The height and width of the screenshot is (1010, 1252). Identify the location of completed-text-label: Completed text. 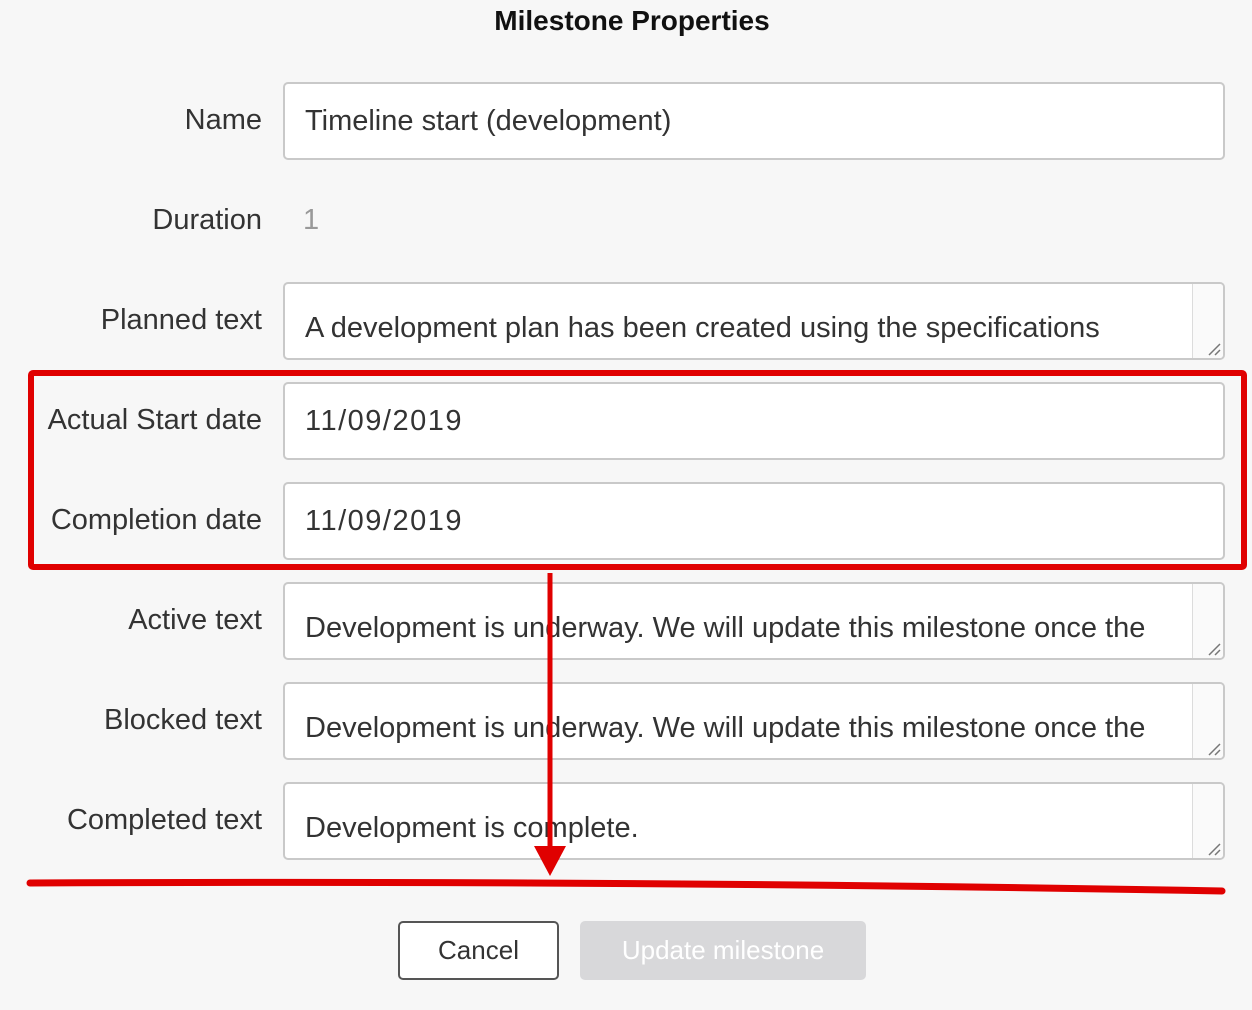
(164, 820).